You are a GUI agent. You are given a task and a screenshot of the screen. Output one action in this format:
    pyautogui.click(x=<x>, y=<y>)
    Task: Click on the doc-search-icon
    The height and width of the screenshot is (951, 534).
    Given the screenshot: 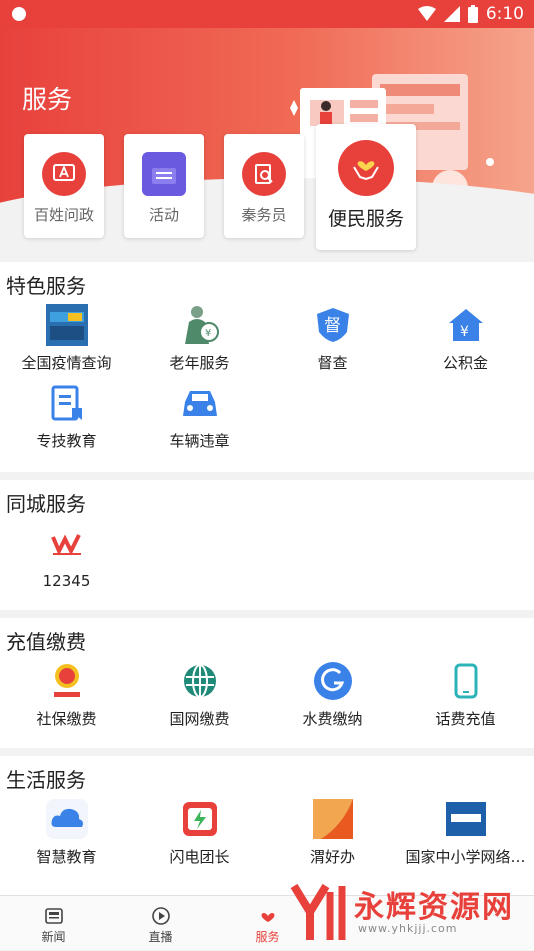 What is the action you would take?
    pyautogui.click(x=264, y=174)
    